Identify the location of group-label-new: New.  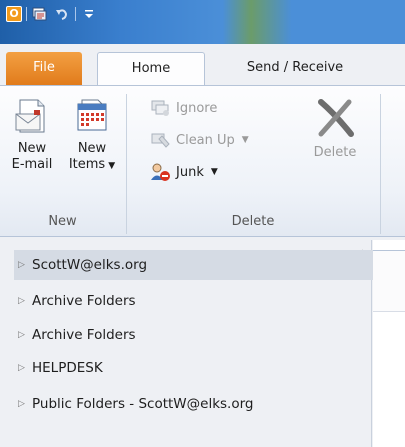
(62, 221).